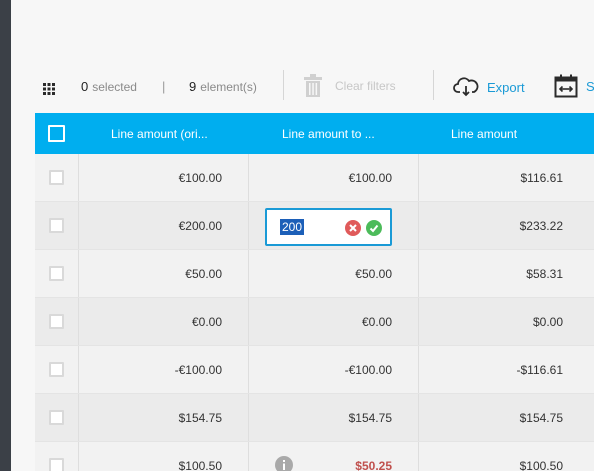 This screenshot has height=471, width=594. I want to click on cell-line-amount-to: €0.00, so click(334, 321).